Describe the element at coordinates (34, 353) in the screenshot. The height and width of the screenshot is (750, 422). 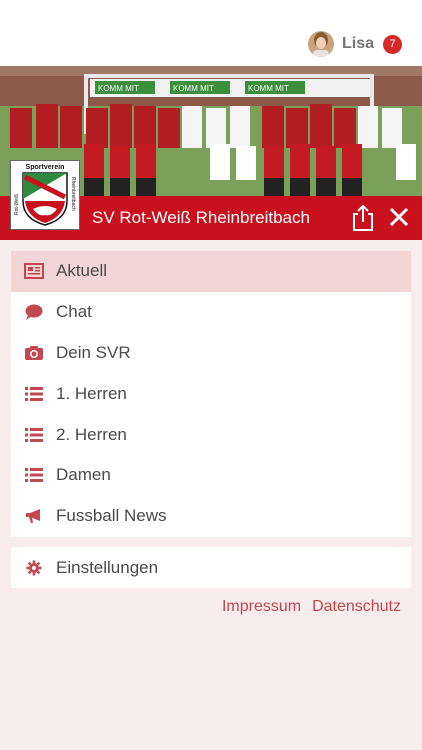
I see `camera-icon` at that location.